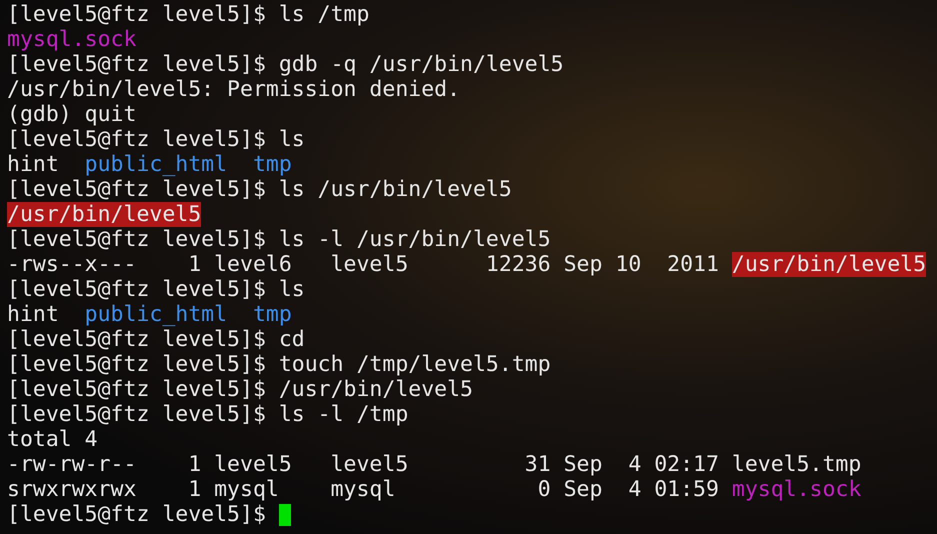 Image resolution: width=937 pixels, height=534 pixels. What do you see at coordinates (414, 364) in the screenshot?
I see `terminal-text: touch /tmp/level5.tmp` at bounding box center [414, 364].